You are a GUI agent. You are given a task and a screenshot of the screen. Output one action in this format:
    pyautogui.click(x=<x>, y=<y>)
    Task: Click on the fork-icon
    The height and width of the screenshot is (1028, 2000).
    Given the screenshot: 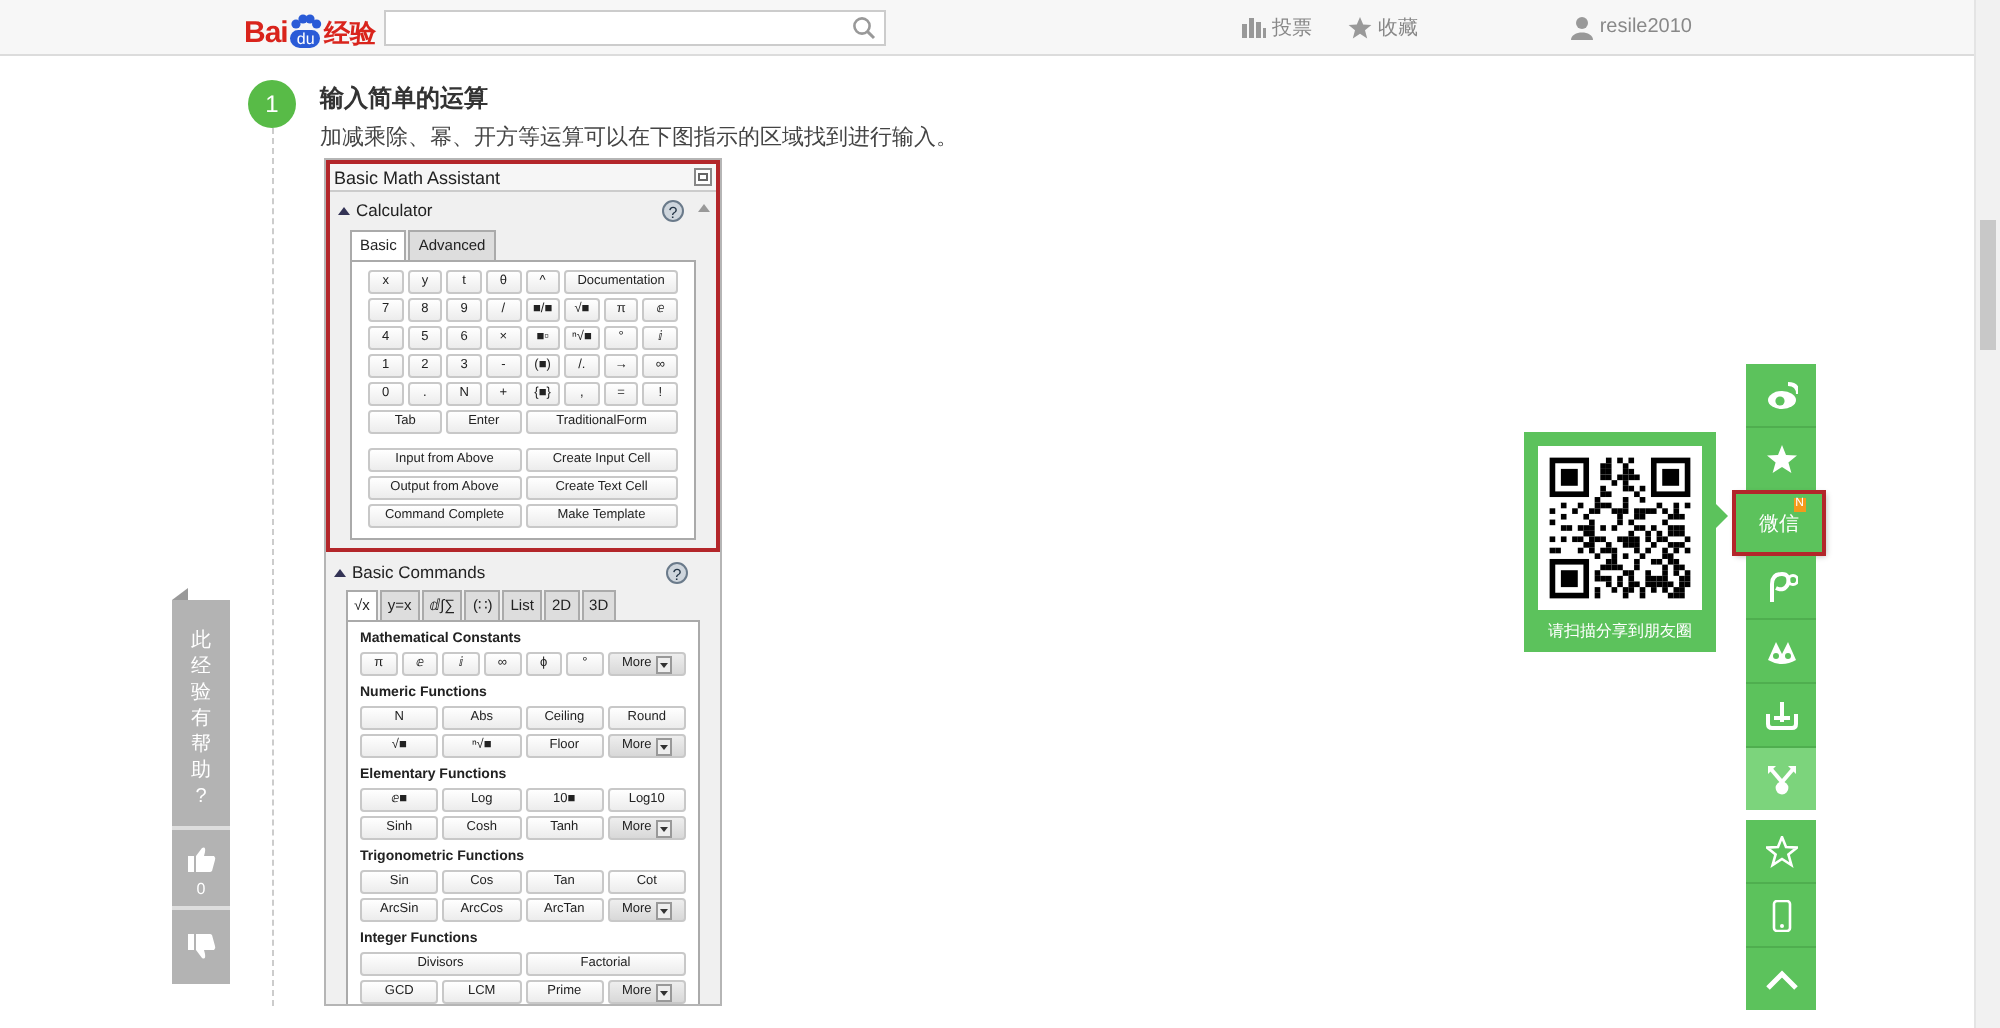 What is the action you would take?
    pyautogui.click(x=1781, y=779)
    